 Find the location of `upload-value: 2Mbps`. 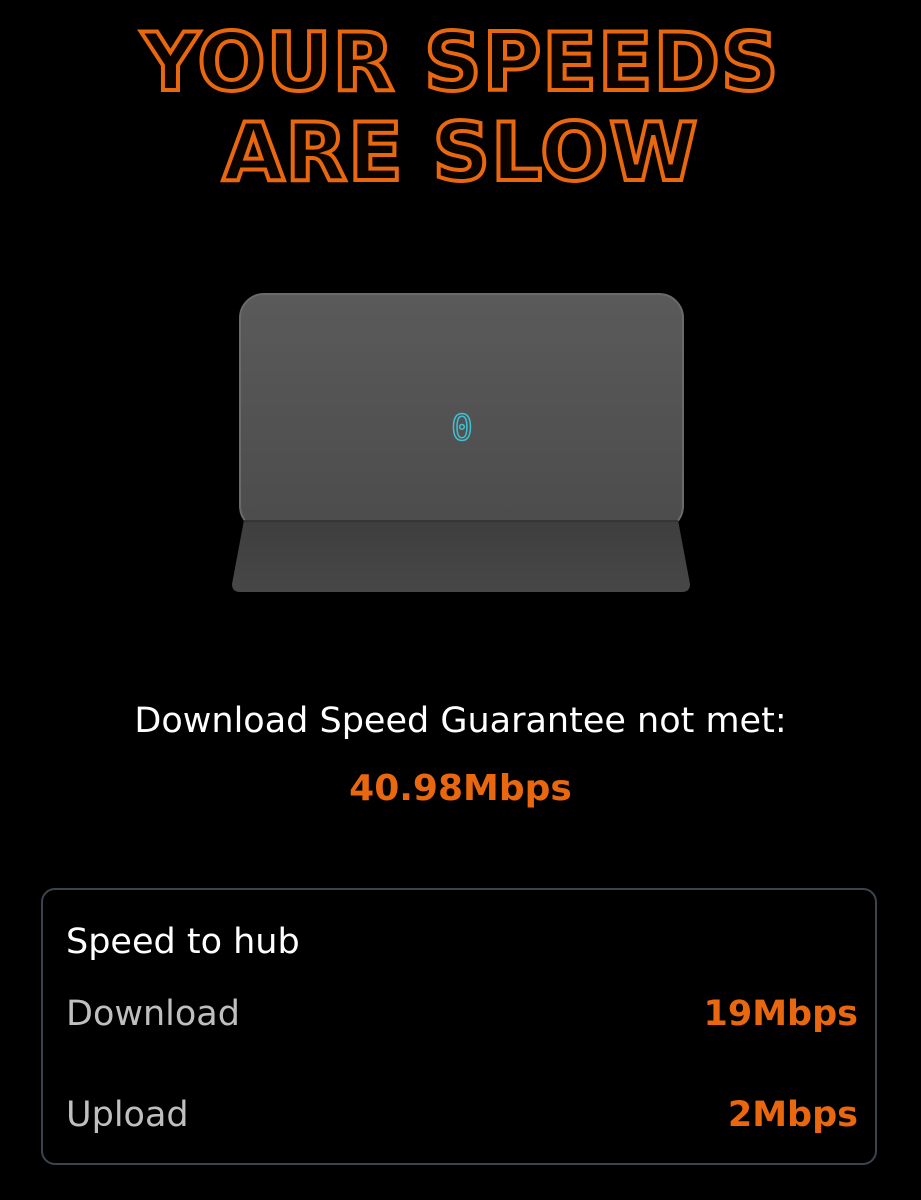

upload-value: 2Mbps is located at coordinates (792, 1115).